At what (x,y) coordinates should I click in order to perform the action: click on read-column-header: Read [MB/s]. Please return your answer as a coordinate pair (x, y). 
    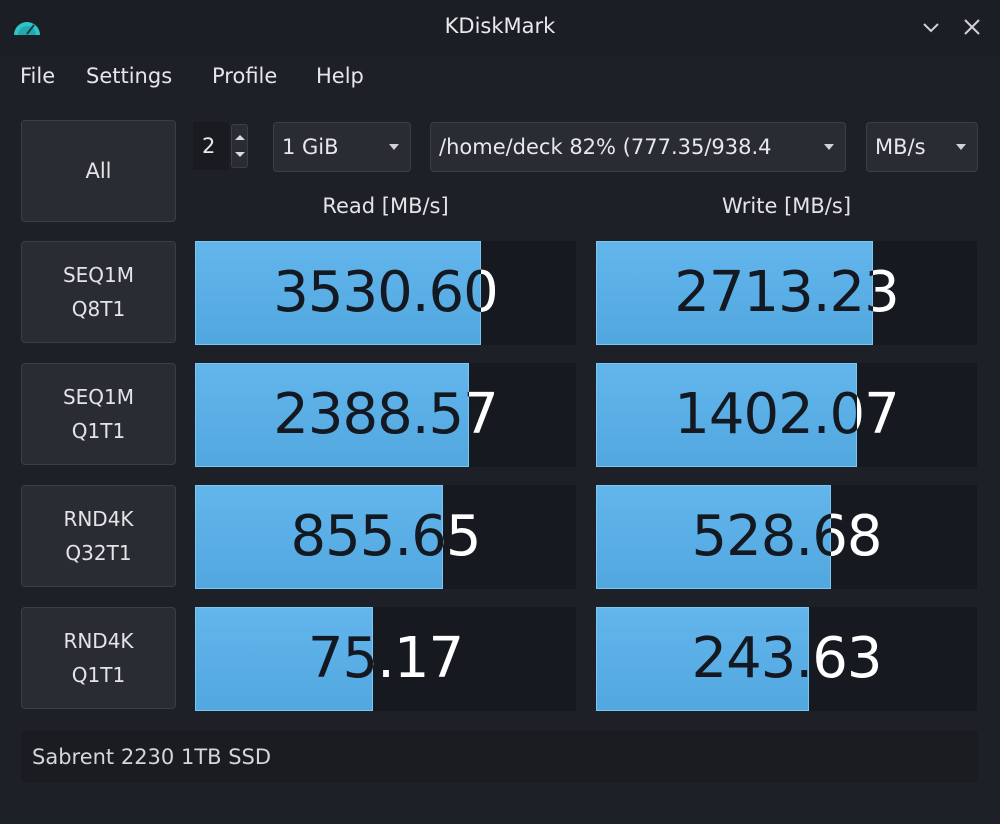
    Looking at the image, I should click on (385, 206).